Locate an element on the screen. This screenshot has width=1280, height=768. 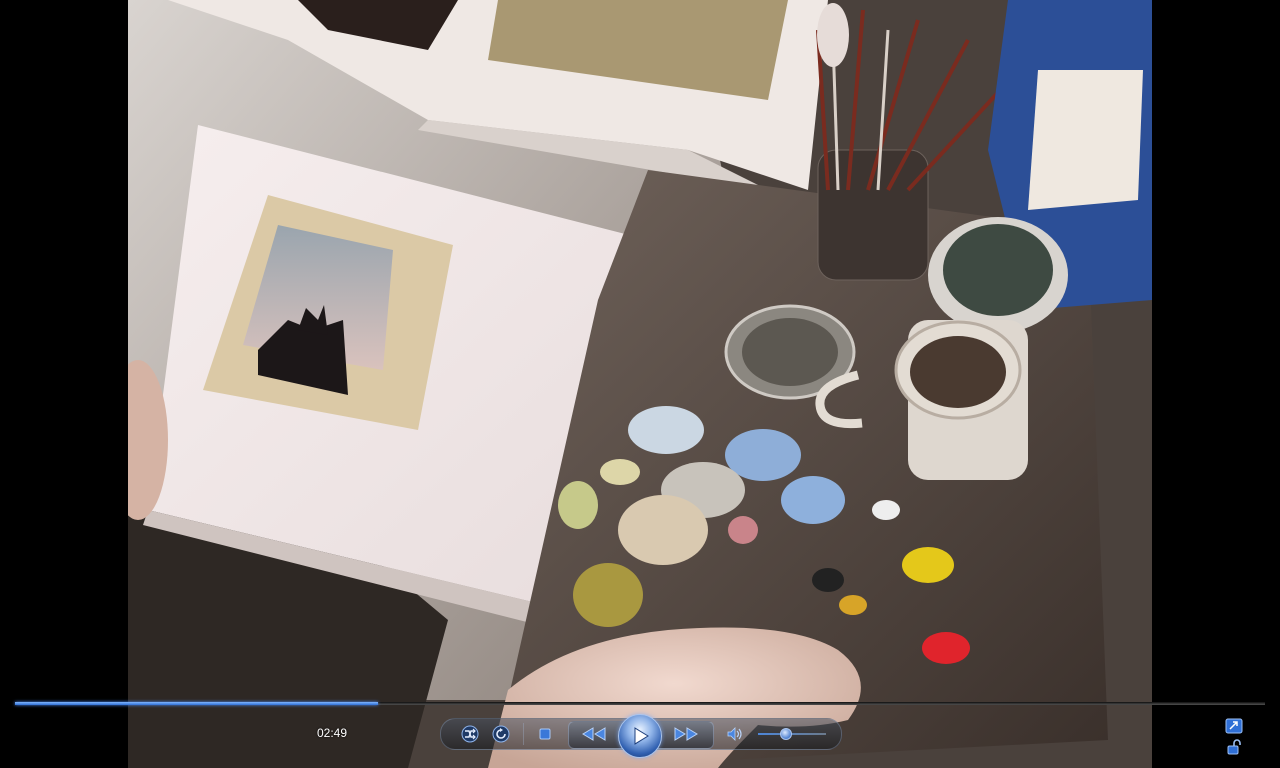
repeat-icon is located at coordinates (501, 734).